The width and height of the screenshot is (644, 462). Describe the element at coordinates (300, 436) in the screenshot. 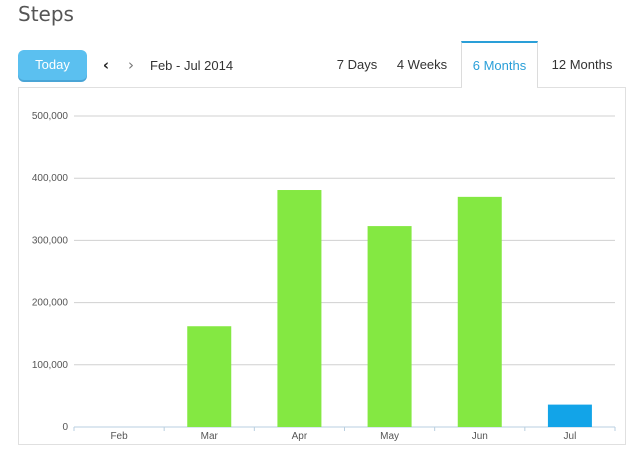

I see `x-tick-label: Apr` at that location.